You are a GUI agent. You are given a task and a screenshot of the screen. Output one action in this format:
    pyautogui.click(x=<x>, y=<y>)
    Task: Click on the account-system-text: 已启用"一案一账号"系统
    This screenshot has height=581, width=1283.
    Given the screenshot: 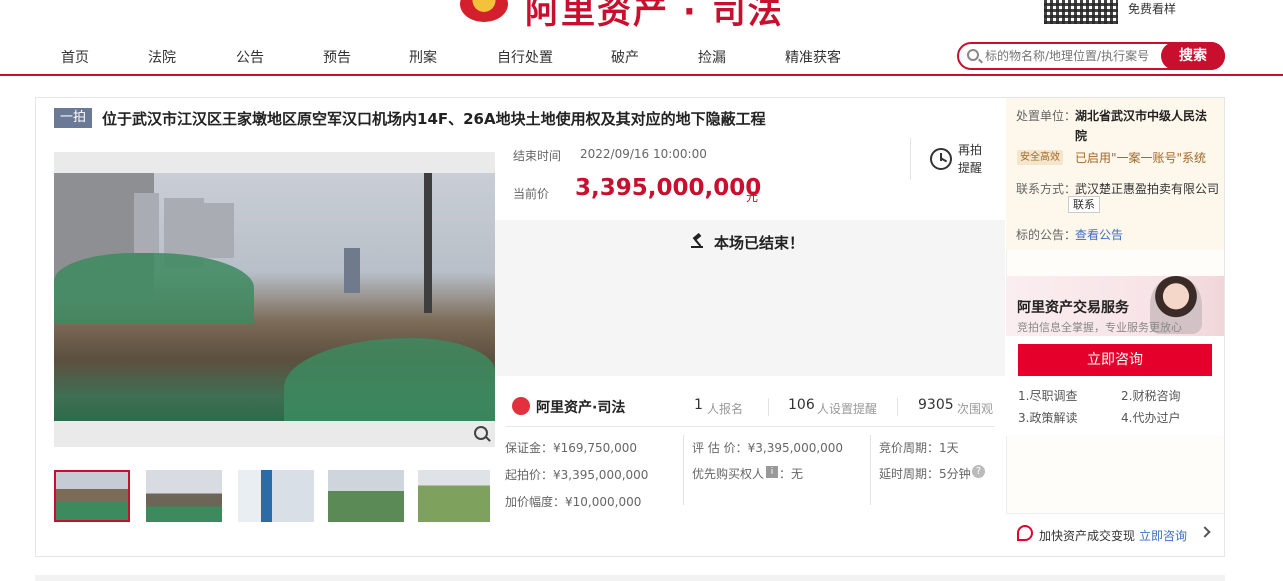 What is the action you would take?
    pyautogui.click(x=1140, y=157)
    